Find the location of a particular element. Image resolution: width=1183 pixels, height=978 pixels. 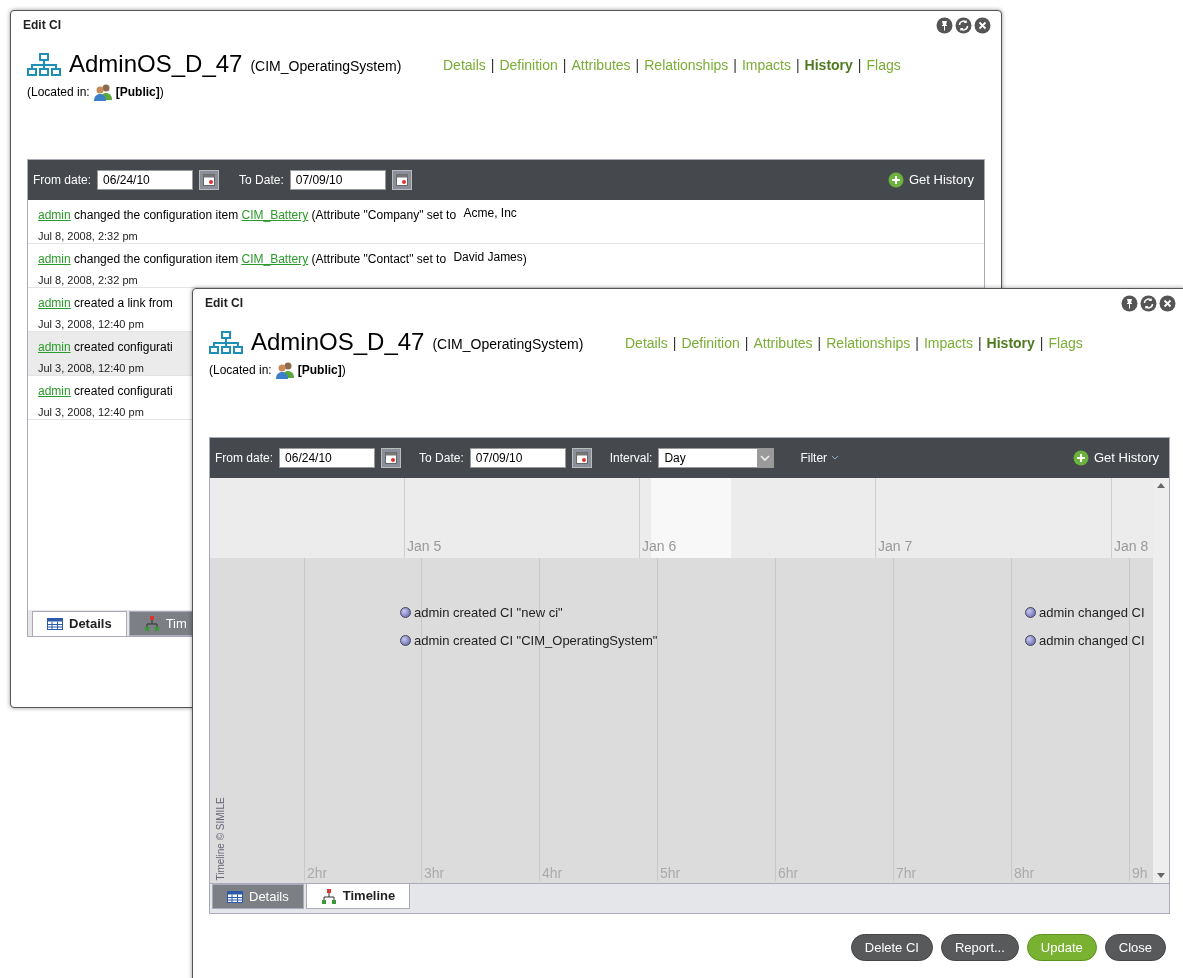

event-label: admin created CI "CIM_OperatingSystem" is located at coordinates (536, 641).